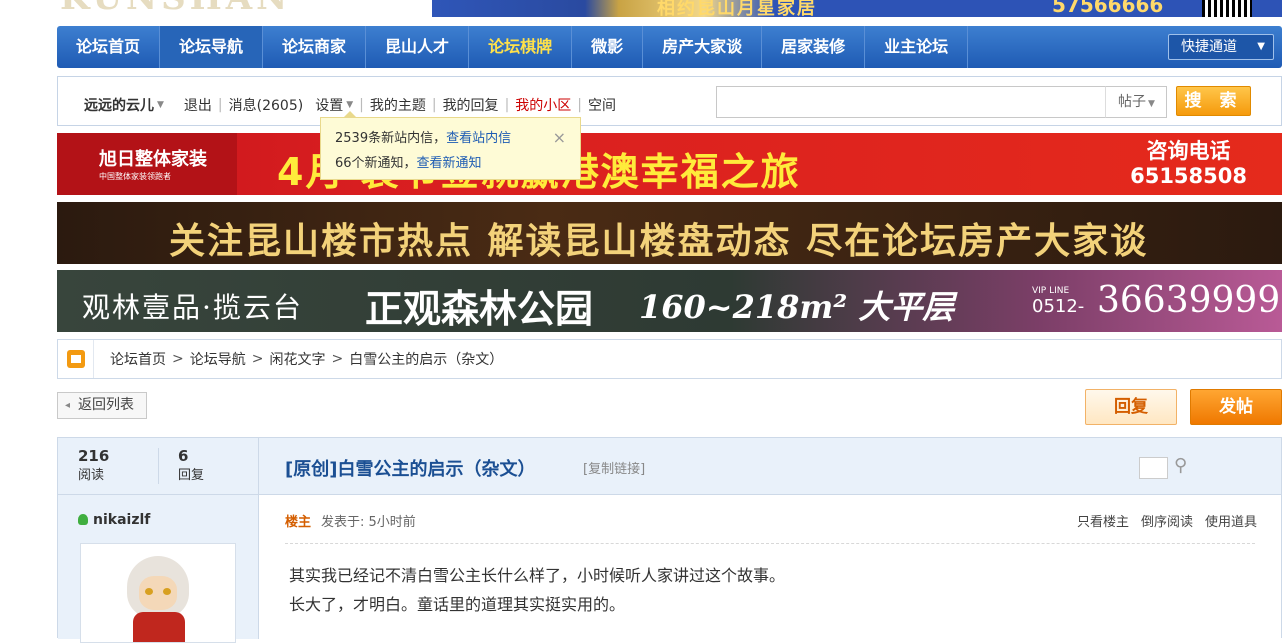  Describe the element at coordinates (814, 47) in the screenshot. I see `nav-item-decoration: 居家装修` at that location.